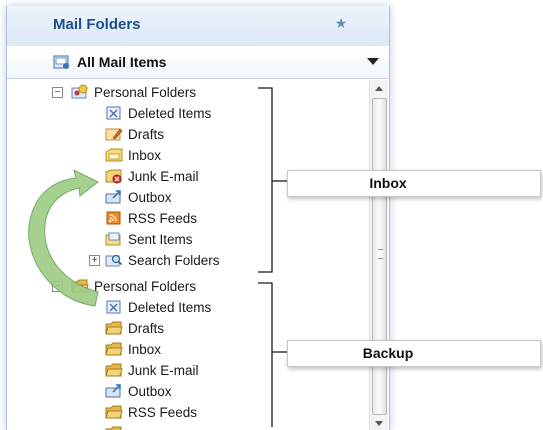  I want to click on callout-label: Inbox, so click(388, 183).